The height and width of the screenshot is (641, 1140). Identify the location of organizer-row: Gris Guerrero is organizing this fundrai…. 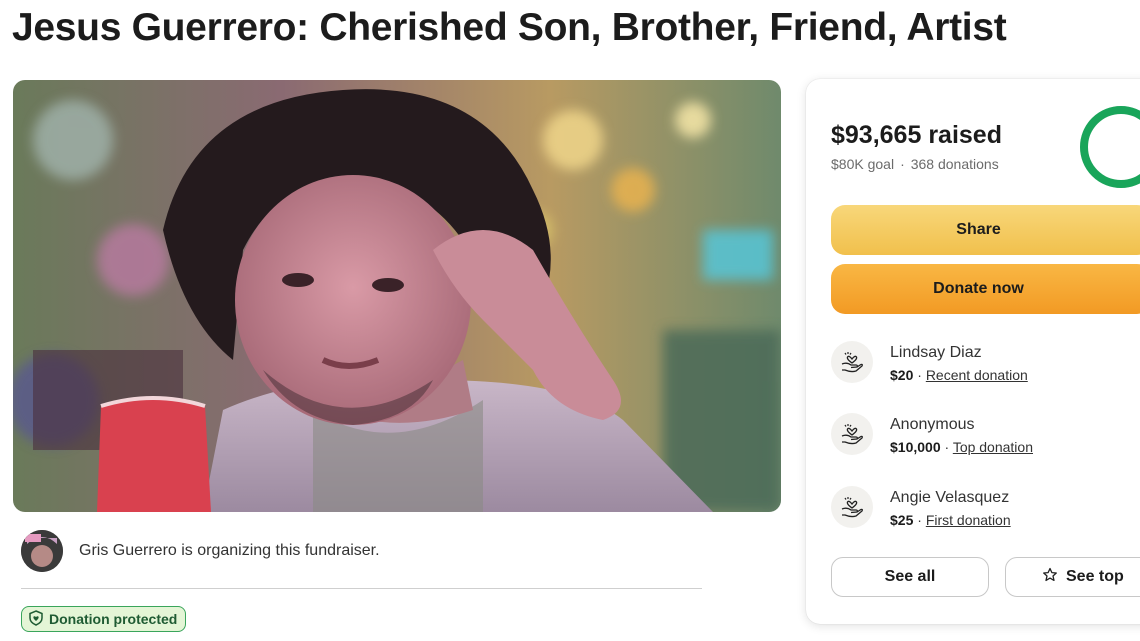
(200, 551).